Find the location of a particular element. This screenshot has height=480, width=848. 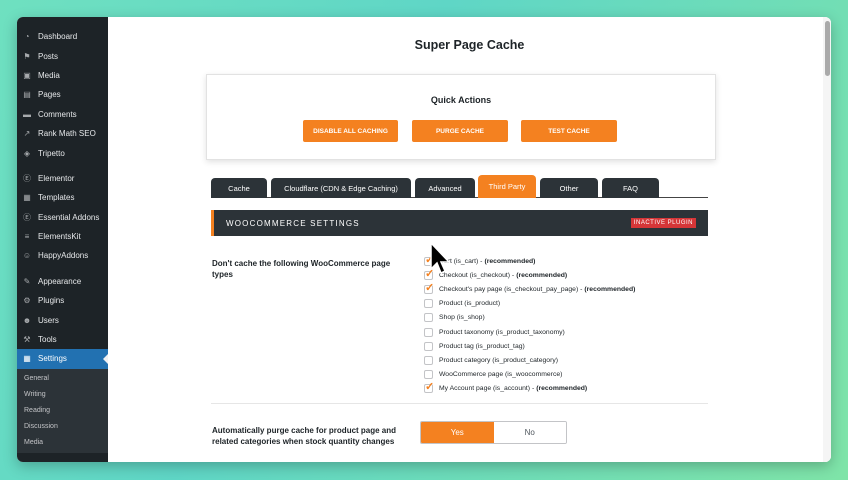

purge-cache-button: PURGE CACHE is located at coordinates (460, 131).